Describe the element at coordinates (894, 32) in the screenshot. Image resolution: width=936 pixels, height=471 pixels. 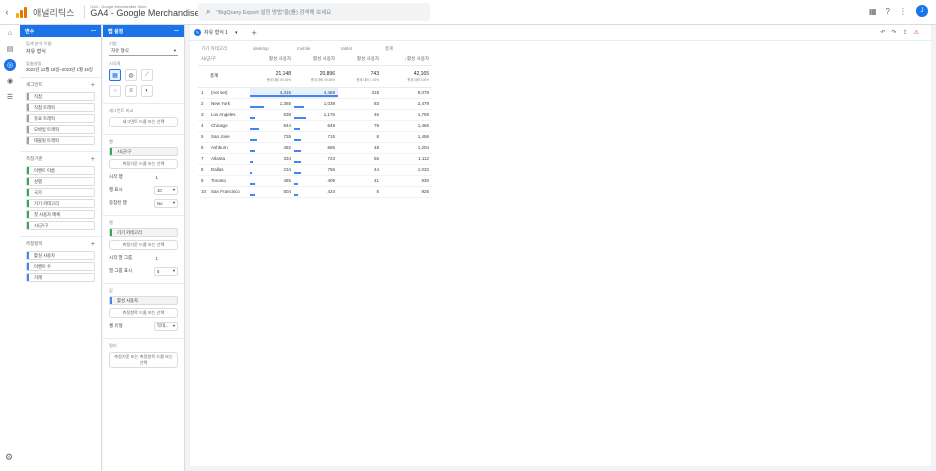
I see `redo-icon: ↷` at that location.